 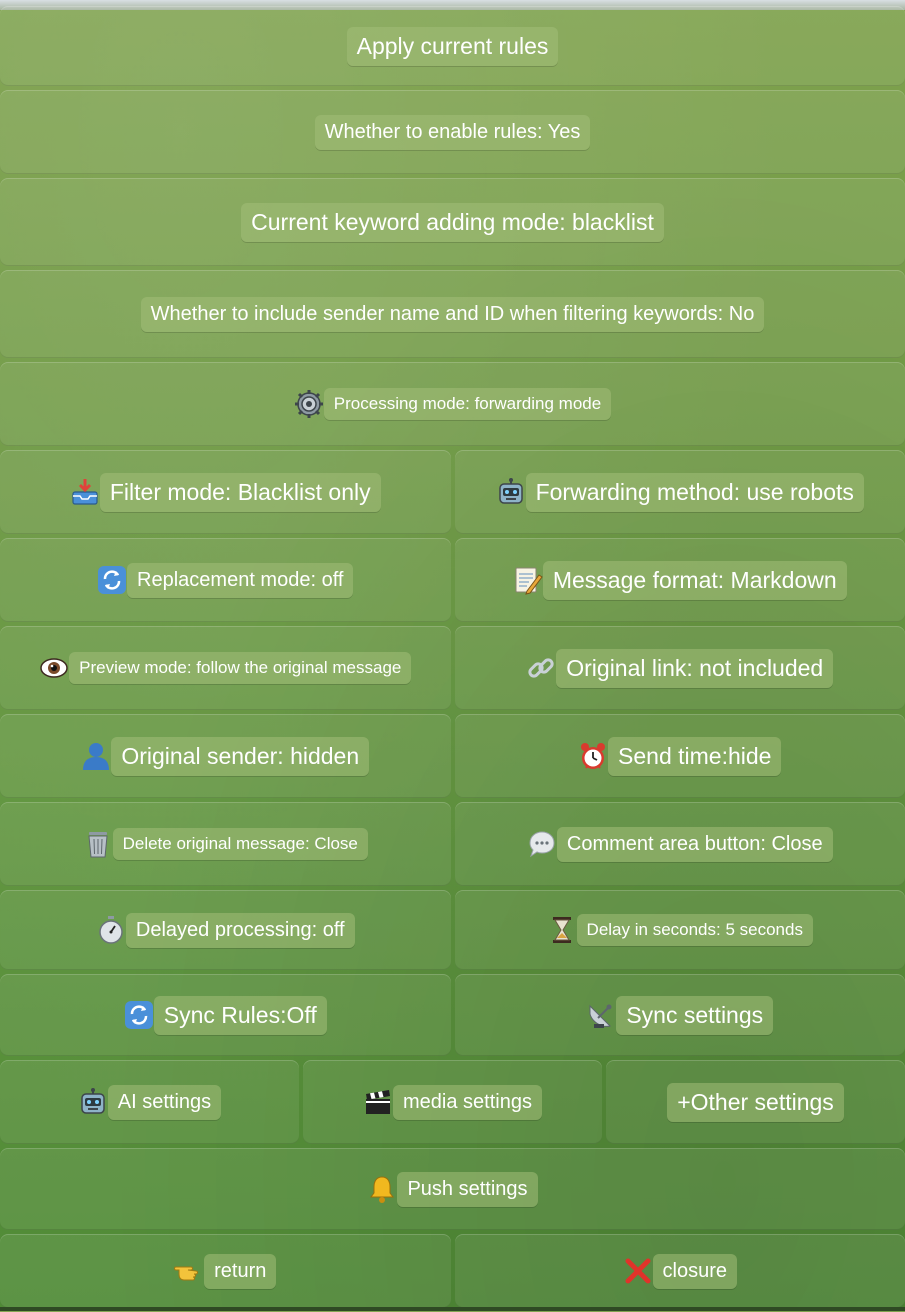 I want to click on keyboard-row-5: Processing mode: forwarding mode, so click(x=452, y=404).